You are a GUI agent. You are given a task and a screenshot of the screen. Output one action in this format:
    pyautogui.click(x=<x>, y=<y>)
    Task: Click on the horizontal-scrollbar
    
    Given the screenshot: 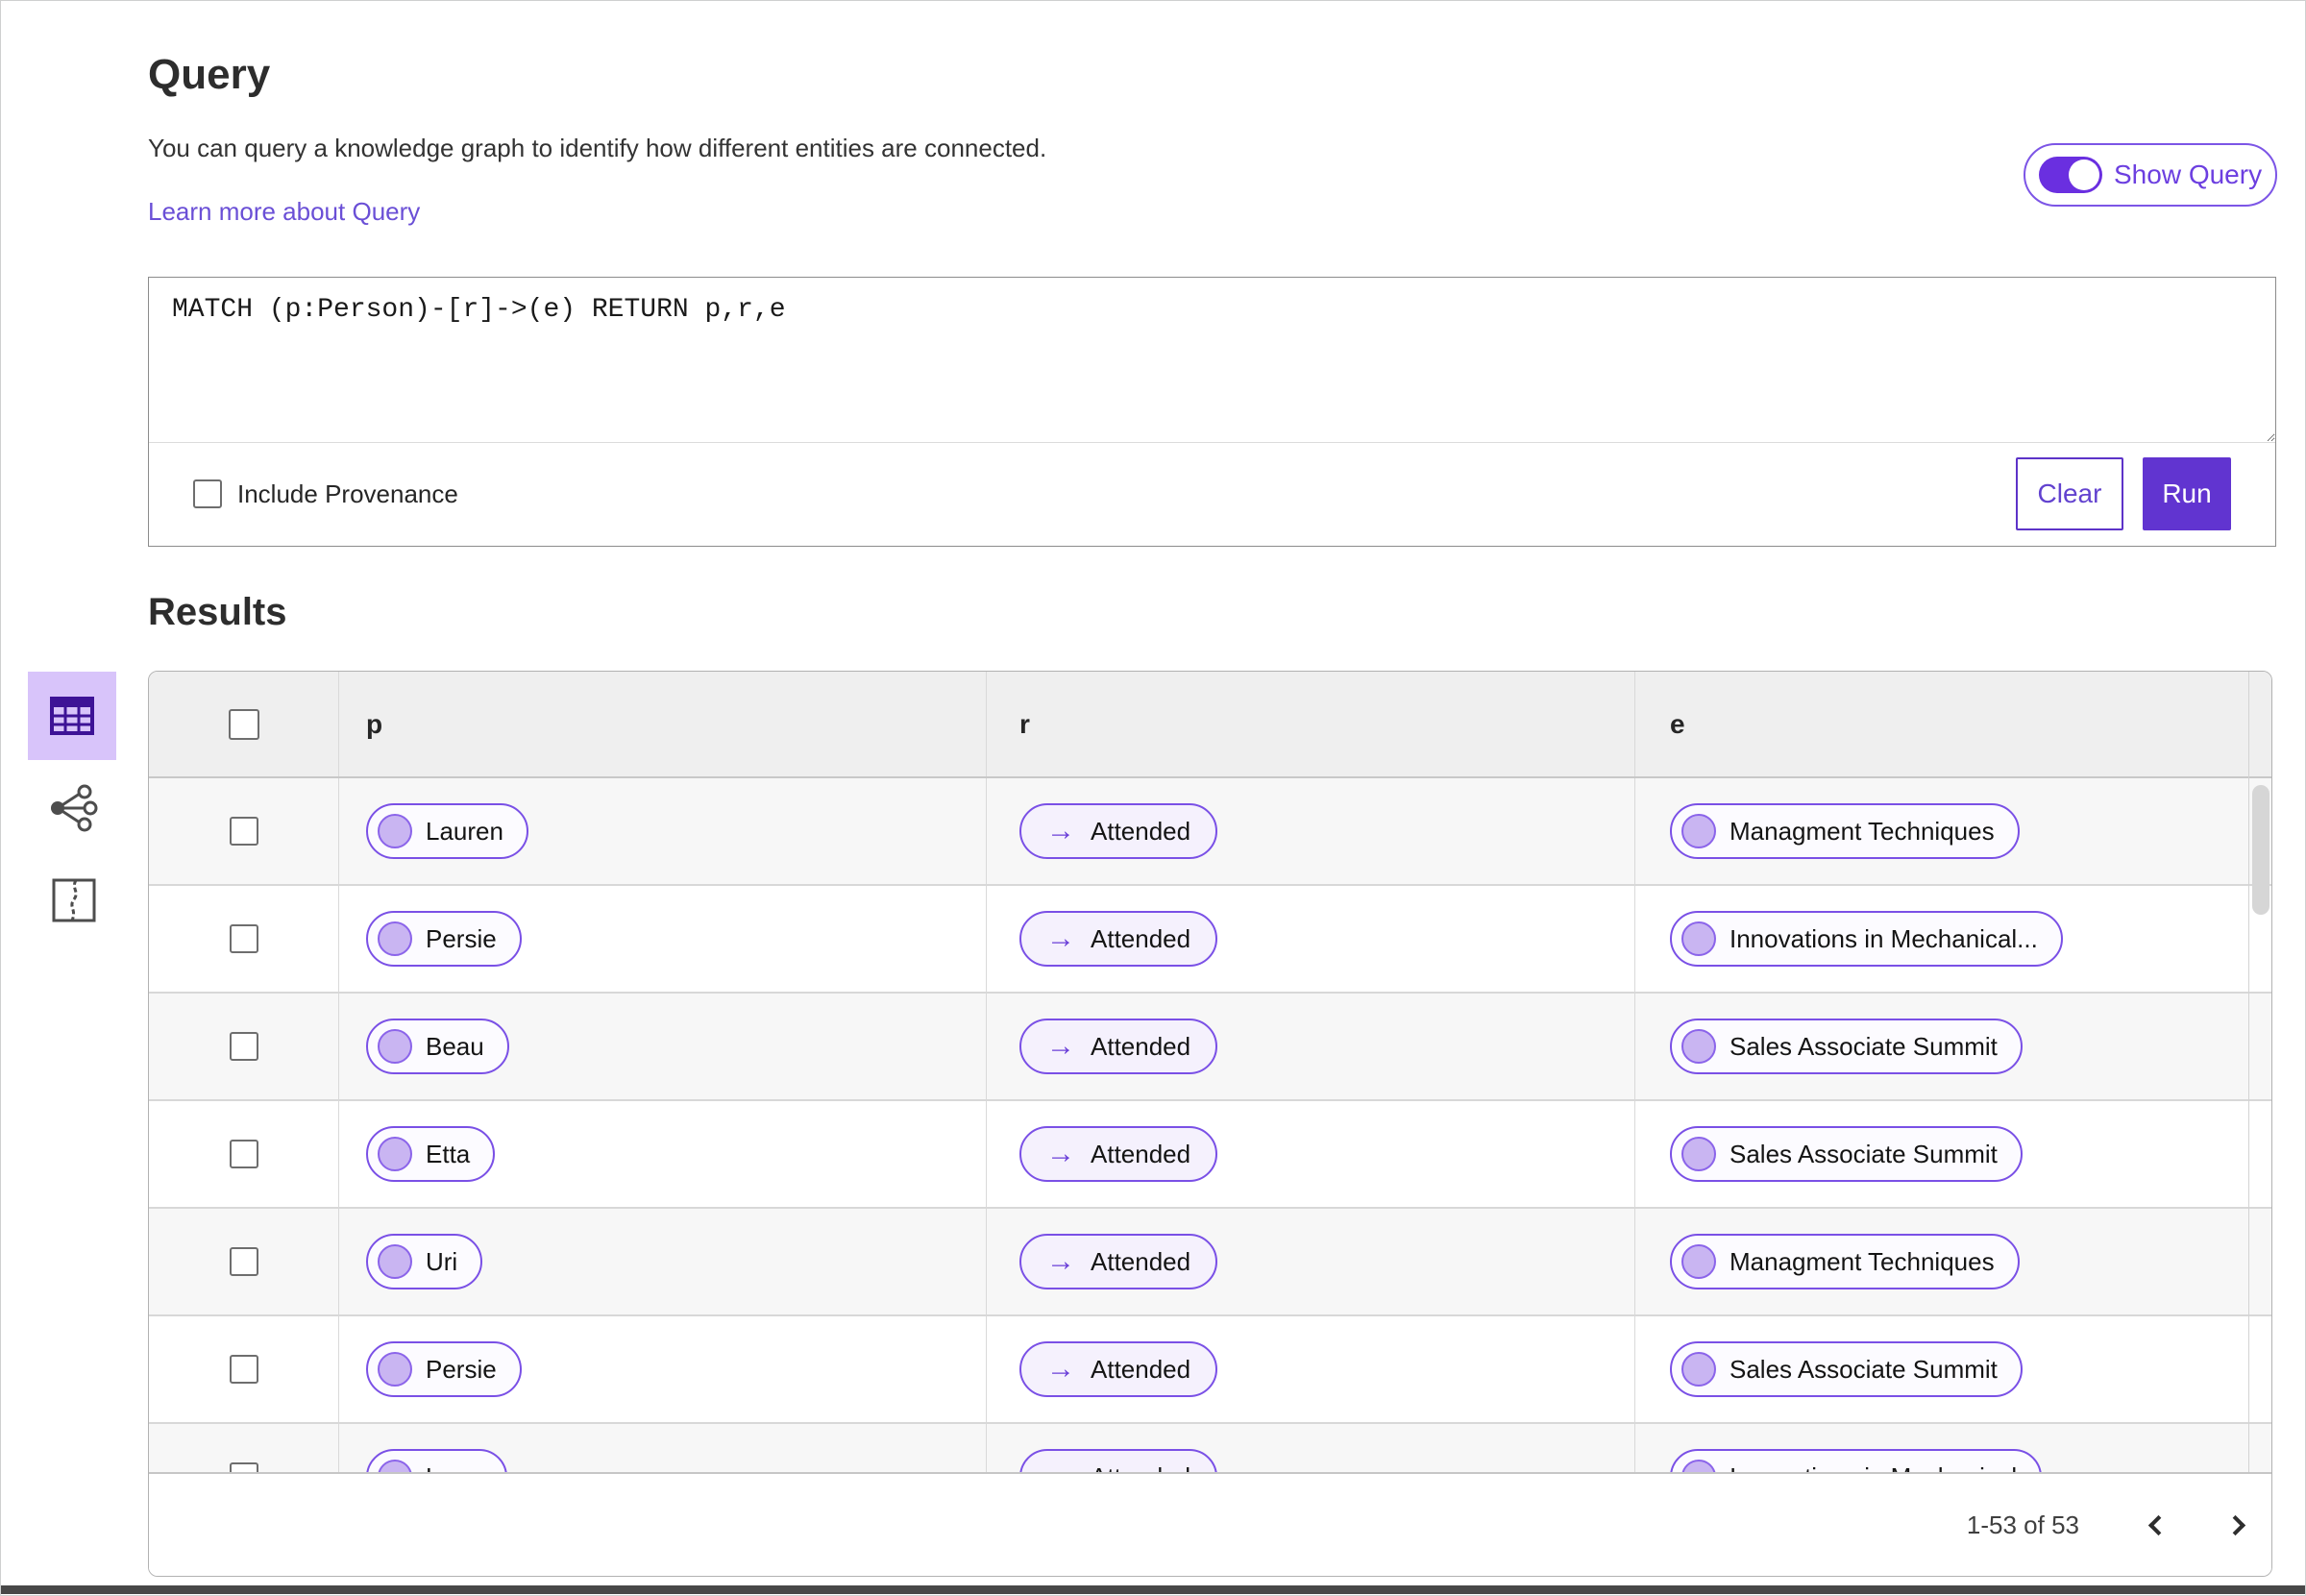 What is the action you would take?
    pyautogui.click(x=1153, y=1589)
    